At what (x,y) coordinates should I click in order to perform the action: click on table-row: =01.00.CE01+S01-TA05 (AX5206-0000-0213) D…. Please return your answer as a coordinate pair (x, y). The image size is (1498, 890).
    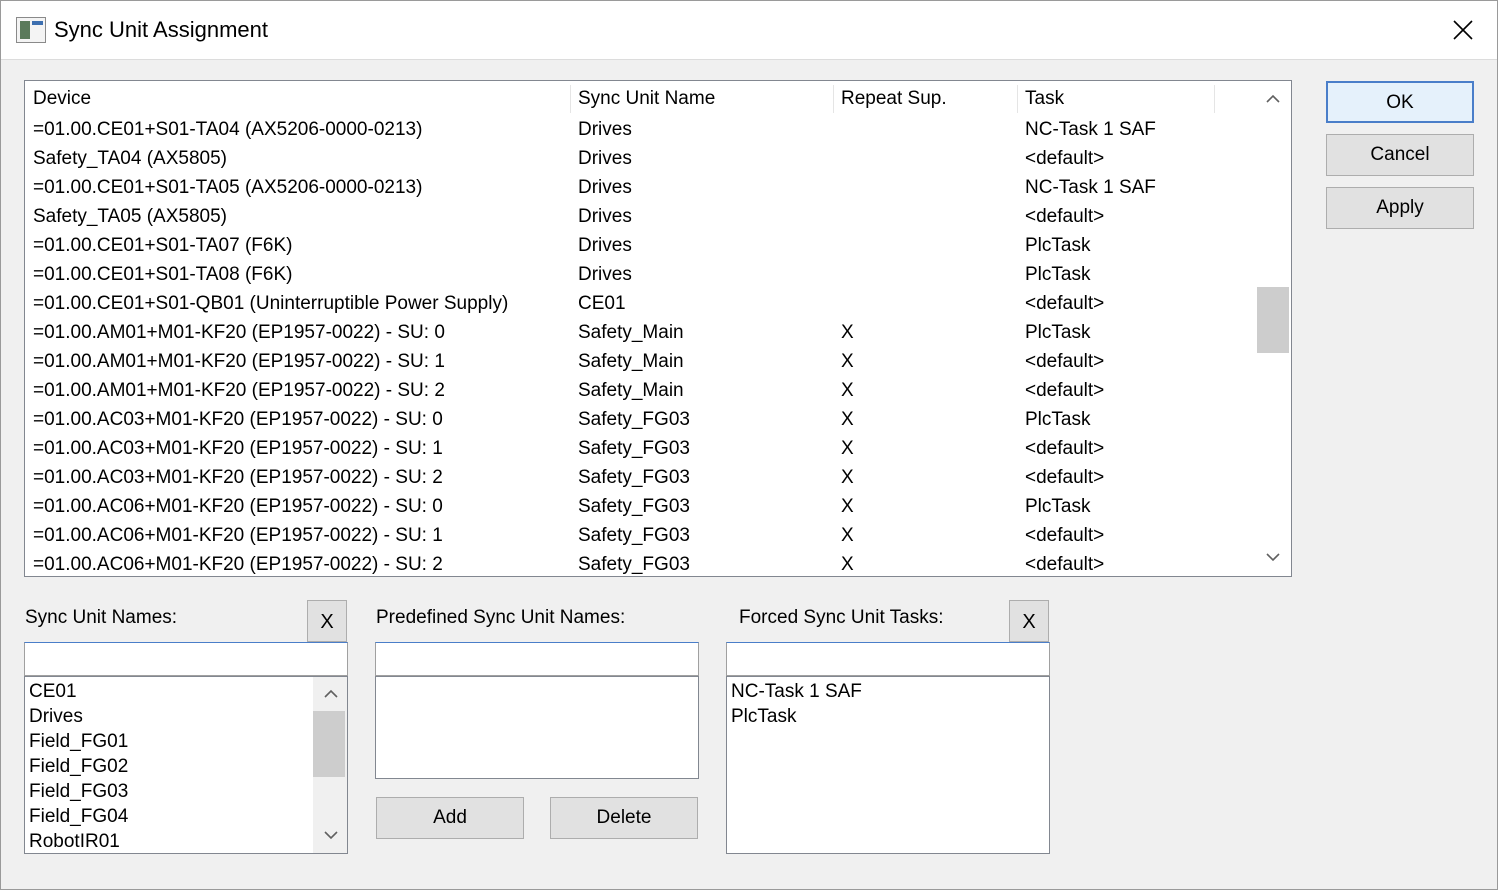
    Looking at the image, I should click on (640, 187).